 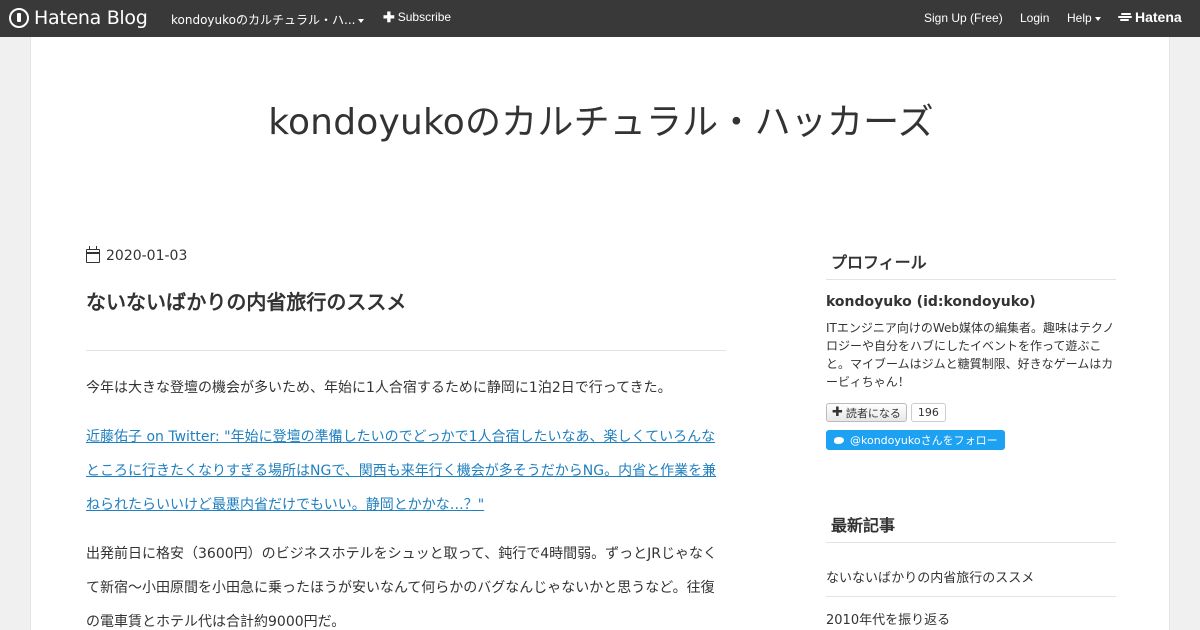 I want to click on calendar-icon, so click(x=93, y=254).